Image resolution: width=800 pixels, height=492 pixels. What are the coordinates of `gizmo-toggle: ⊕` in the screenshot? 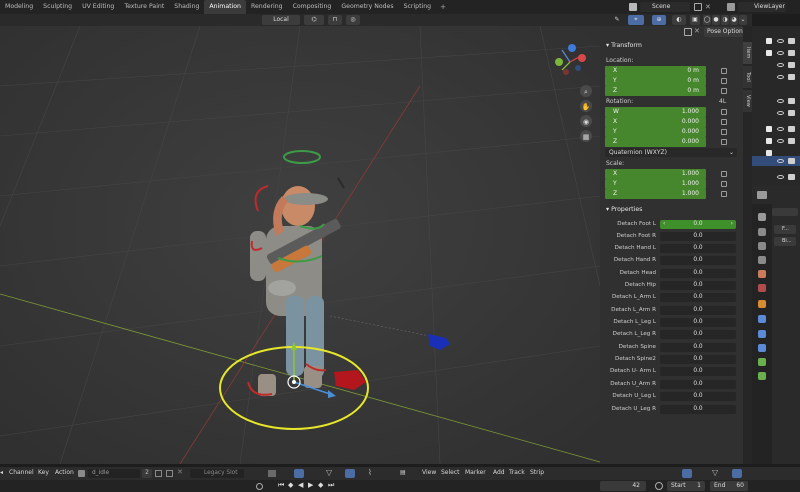 It's located at (659, 20).